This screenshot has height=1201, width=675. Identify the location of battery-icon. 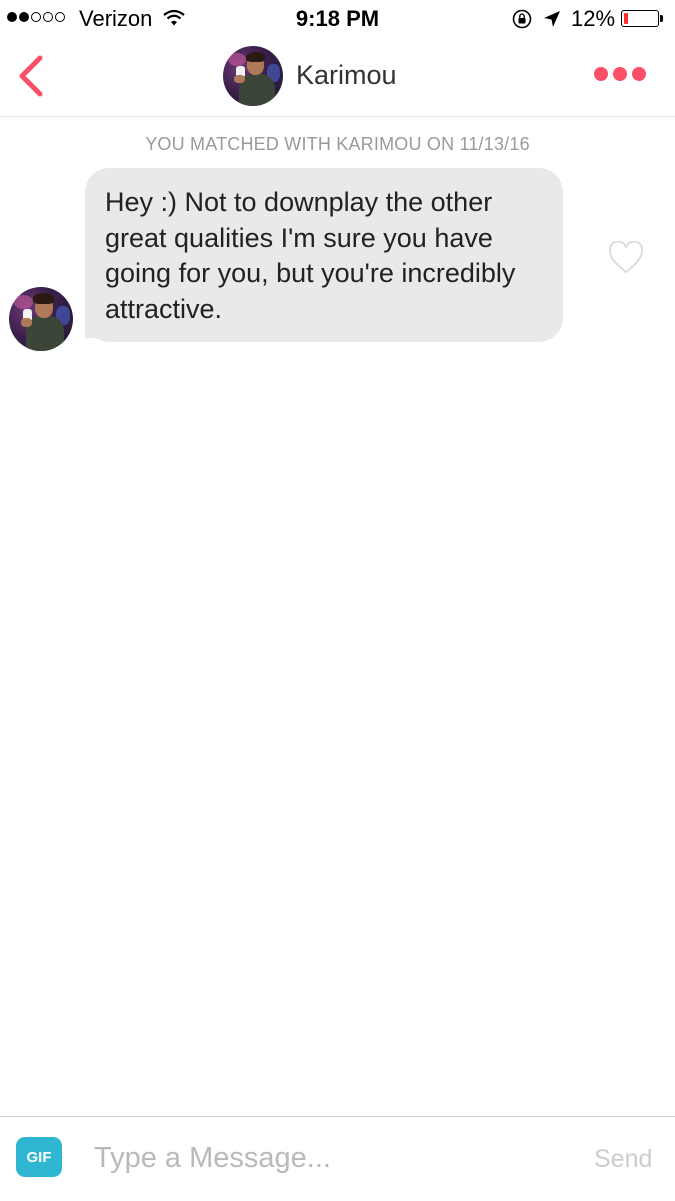
(640, 18).